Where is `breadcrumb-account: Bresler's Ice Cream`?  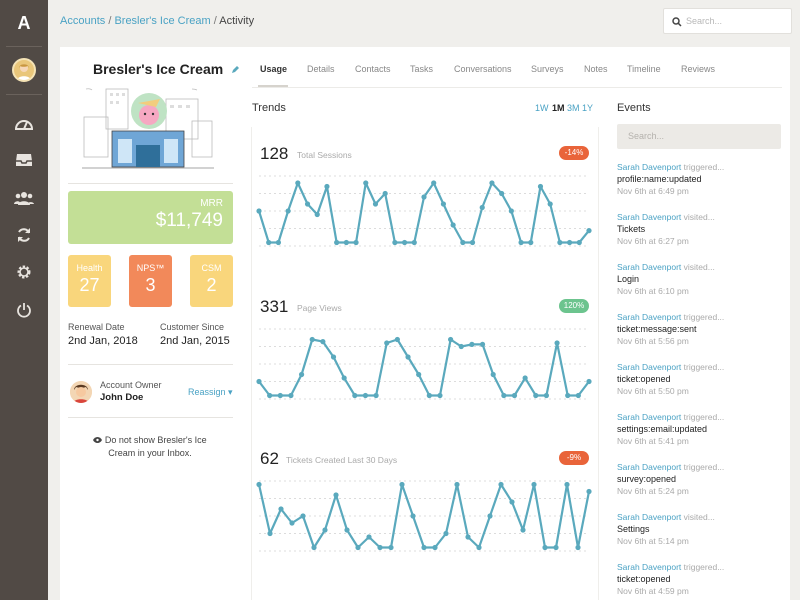 breadcrumb-account: Bresler's Ice Cream is located at coordinates (162, 21).